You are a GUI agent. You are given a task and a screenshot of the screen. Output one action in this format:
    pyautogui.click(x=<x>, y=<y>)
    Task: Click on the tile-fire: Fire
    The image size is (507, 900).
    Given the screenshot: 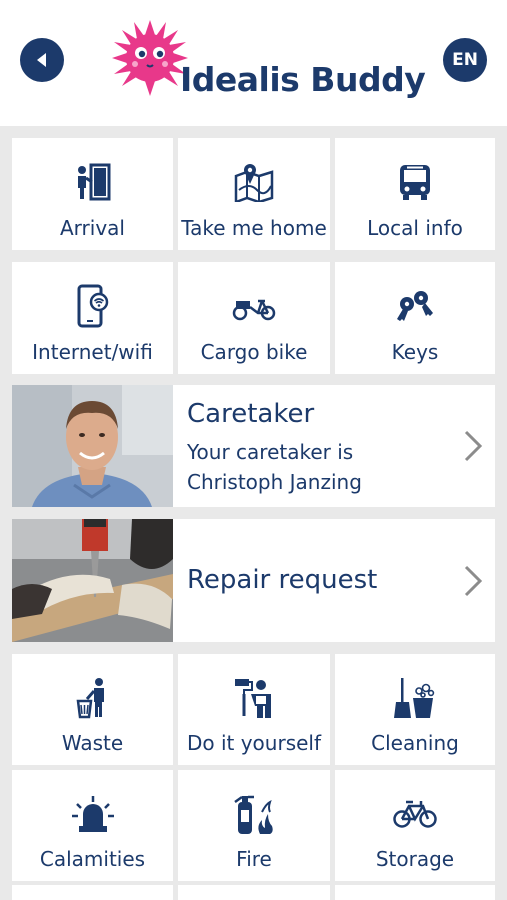 What is the action you would take?
    pyautogui.click(x=254, y=825)
    